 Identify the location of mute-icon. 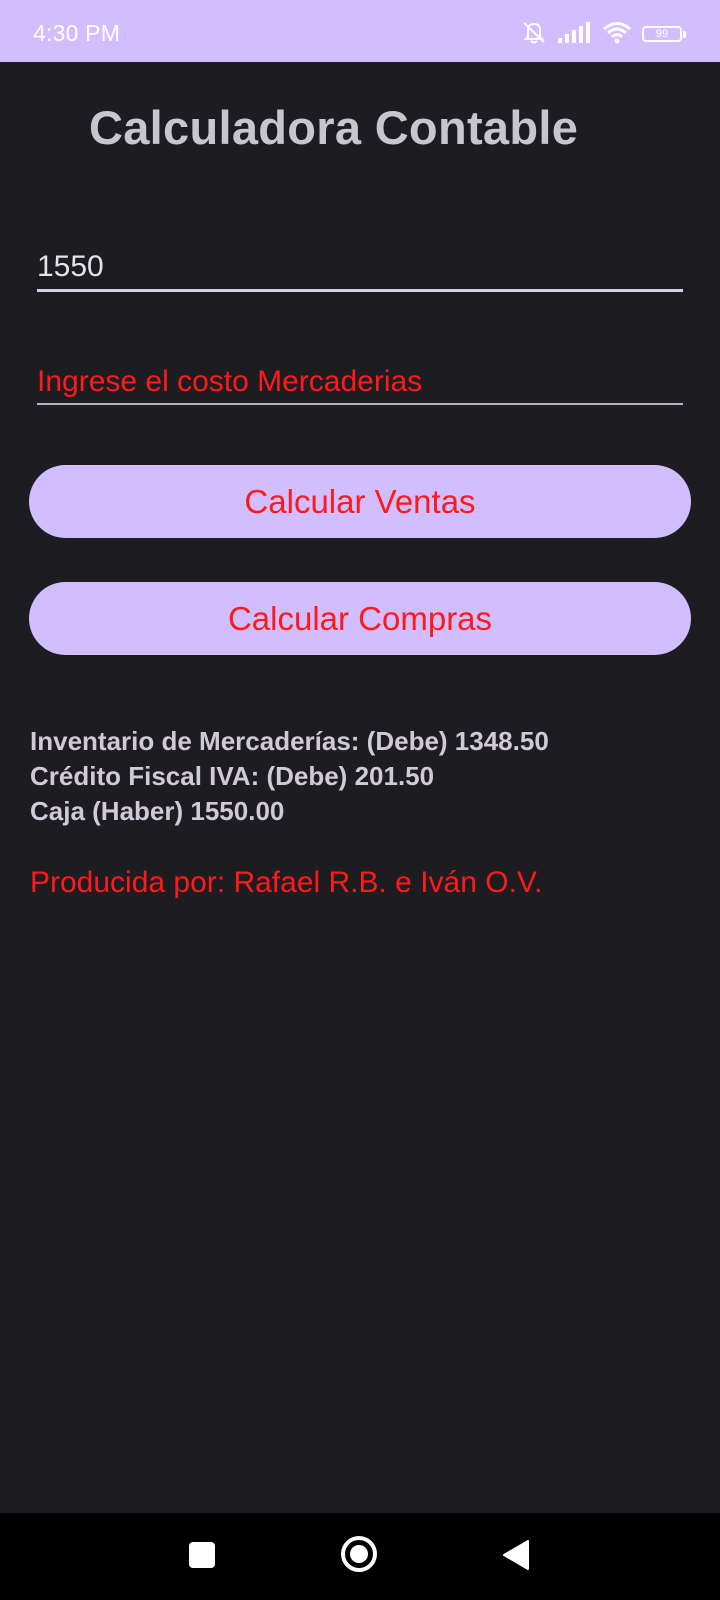
(534, 34).